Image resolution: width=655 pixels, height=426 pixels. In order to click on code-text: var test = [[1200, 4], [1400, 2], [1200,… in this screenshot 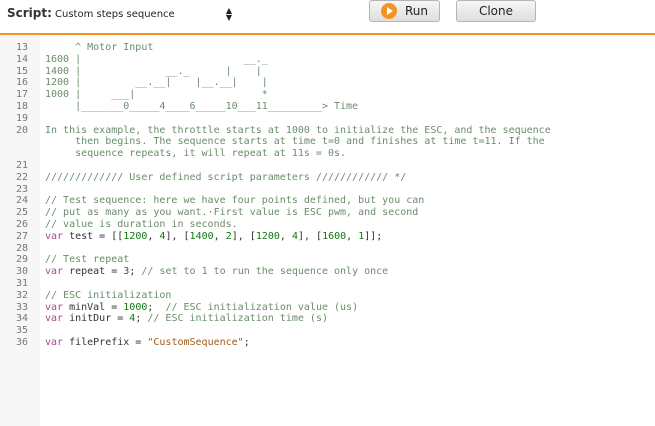, I will do `click(213, 237)`.